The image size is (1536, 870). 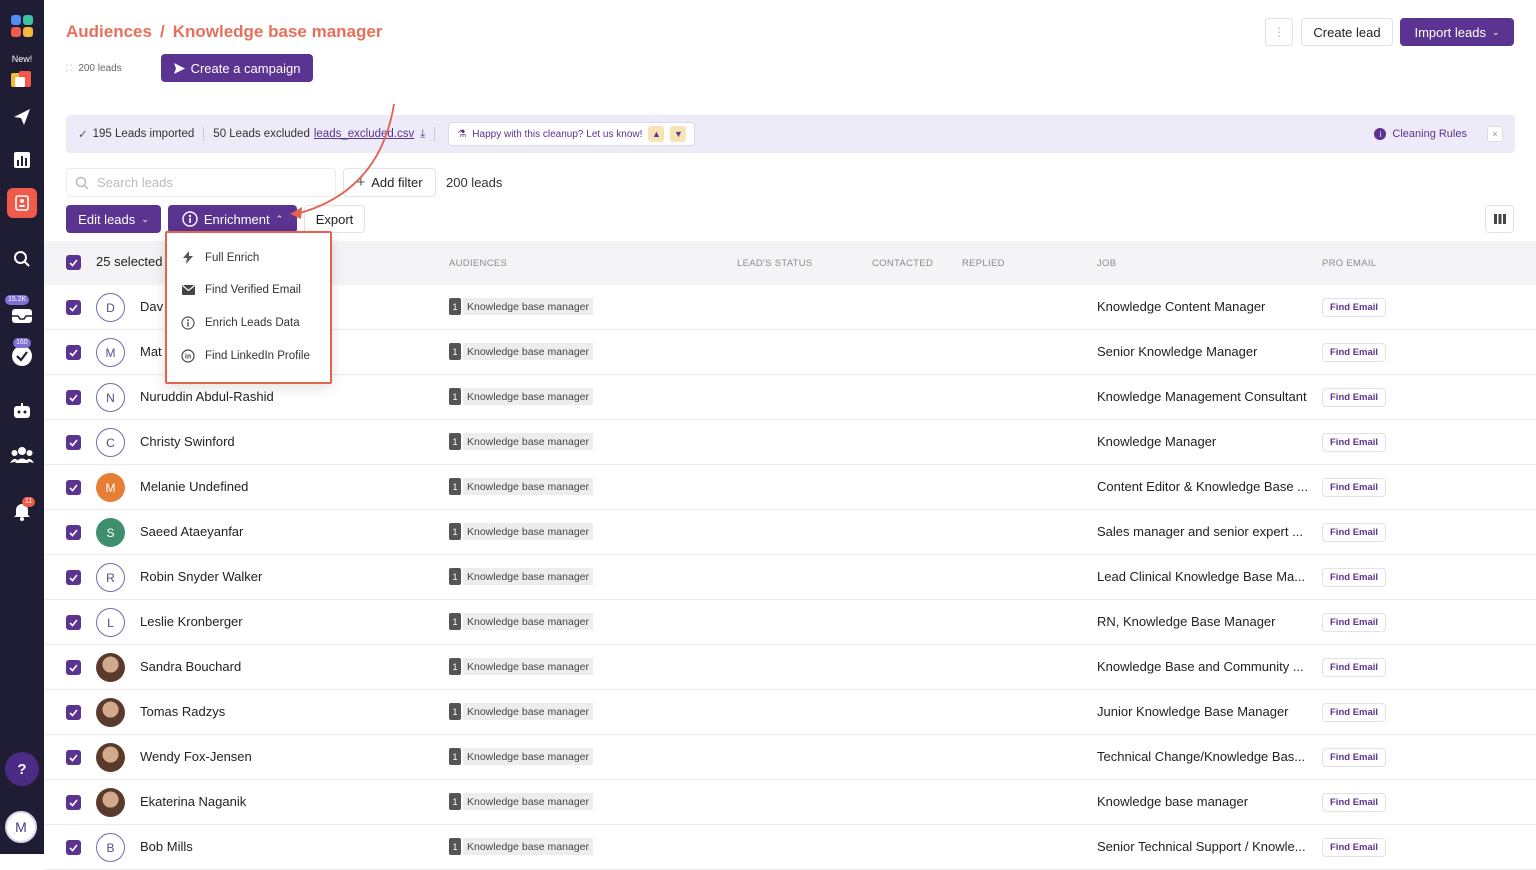 I want to click on contacts-icon, so click(x=22, y=203).